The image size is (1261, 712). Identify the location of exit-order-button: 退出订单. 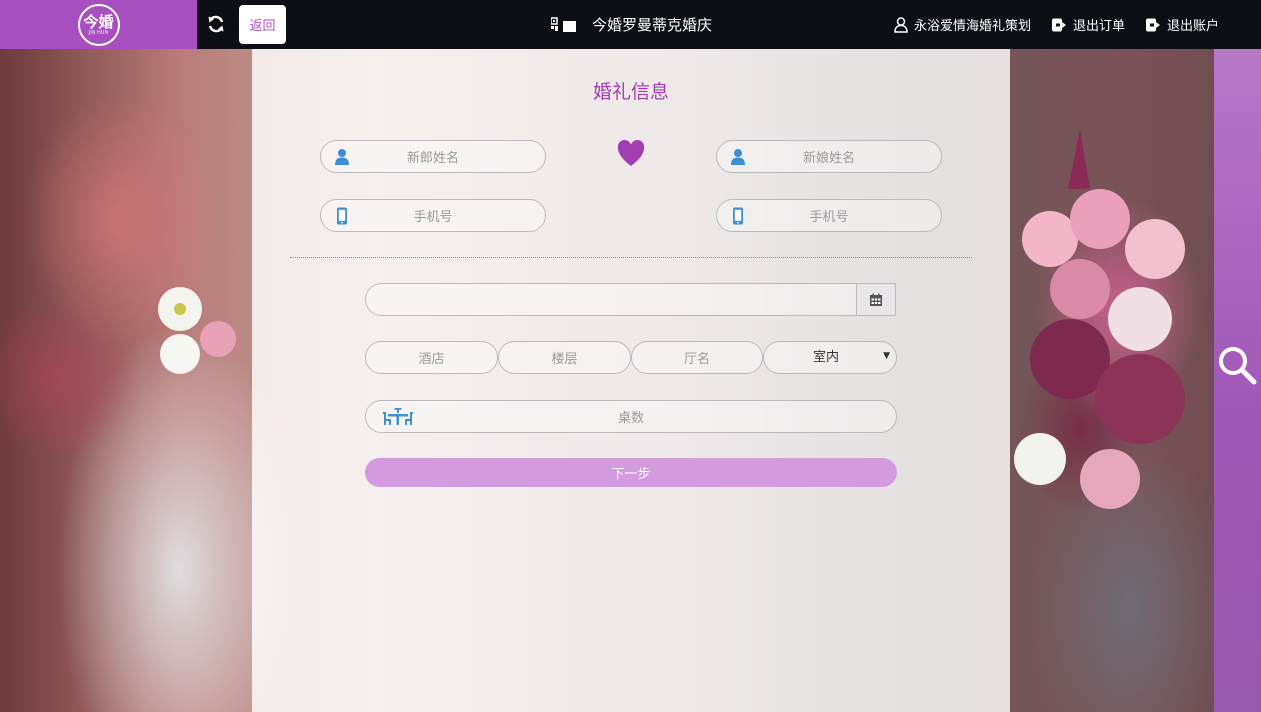
(1088, 24).